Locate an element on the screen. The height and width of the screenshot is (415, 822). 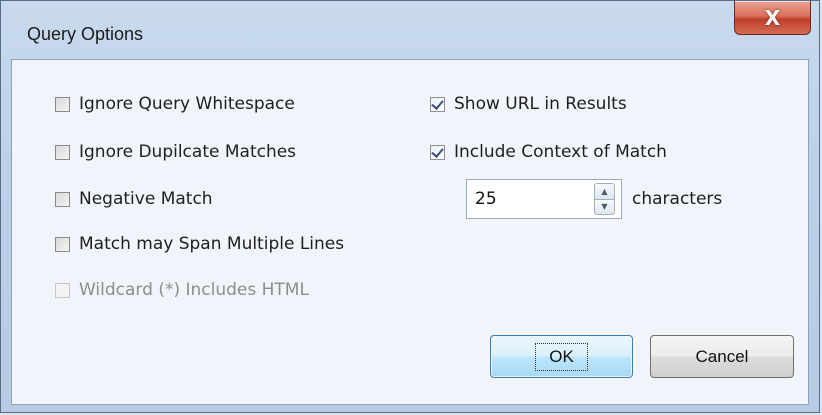
dialog-title: Query Options is located at coordinates (85, 34).